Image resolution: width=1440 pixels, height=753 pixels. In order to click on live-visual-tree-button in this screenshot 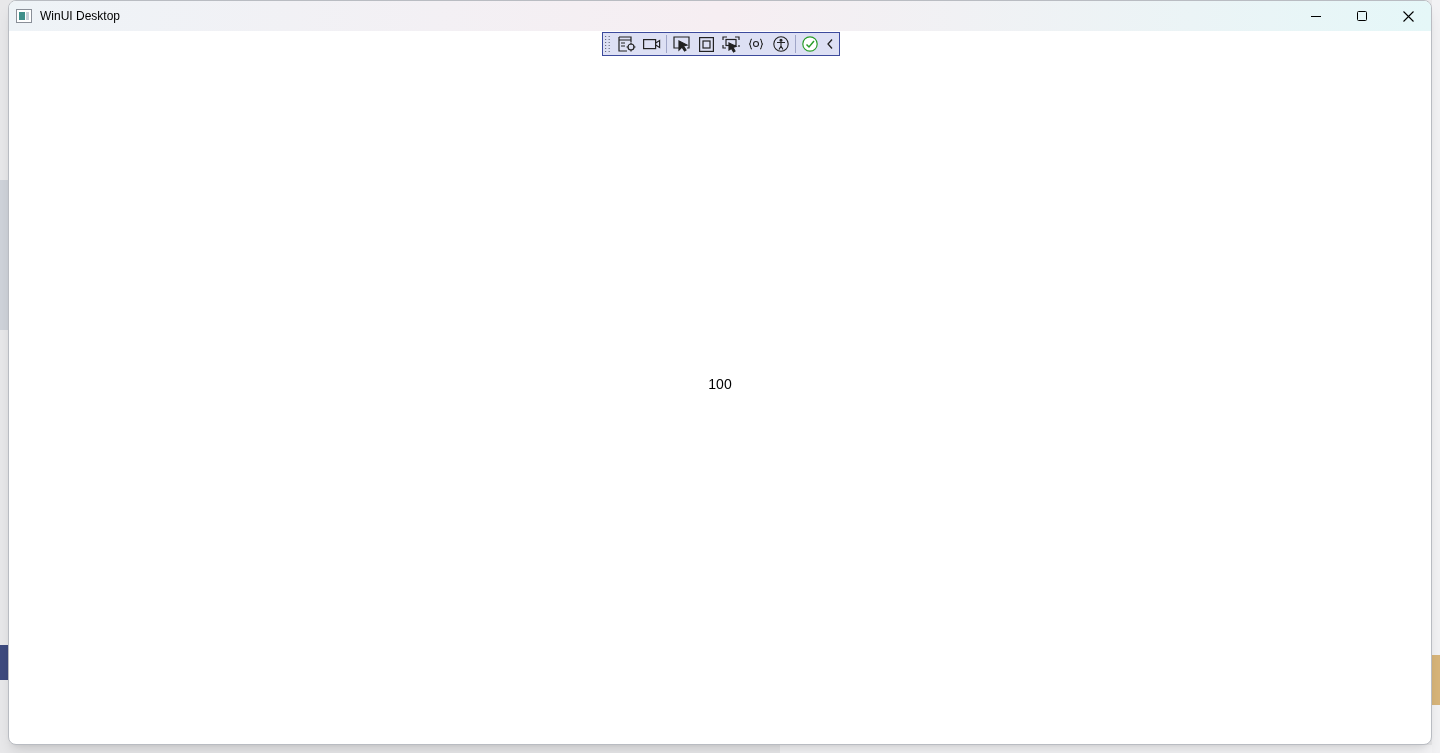, I will do `click(627, 44)`.